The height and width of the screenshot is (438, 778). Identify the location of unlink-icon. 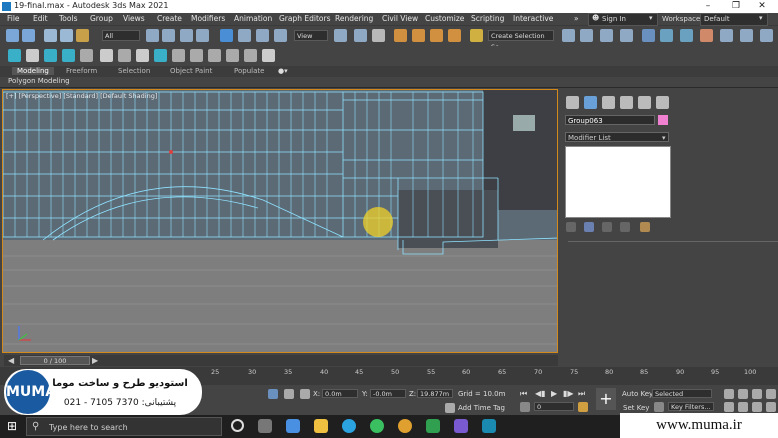
(66, 35).